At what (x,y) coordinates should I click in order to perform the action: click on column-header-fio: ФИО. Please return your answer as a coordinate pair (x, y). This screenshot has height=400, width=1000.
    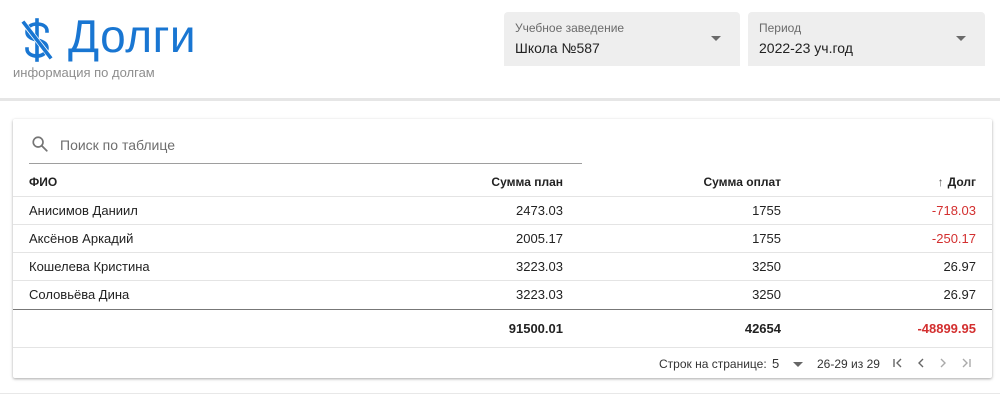
    Looking at the image, I should click on (43, 182).